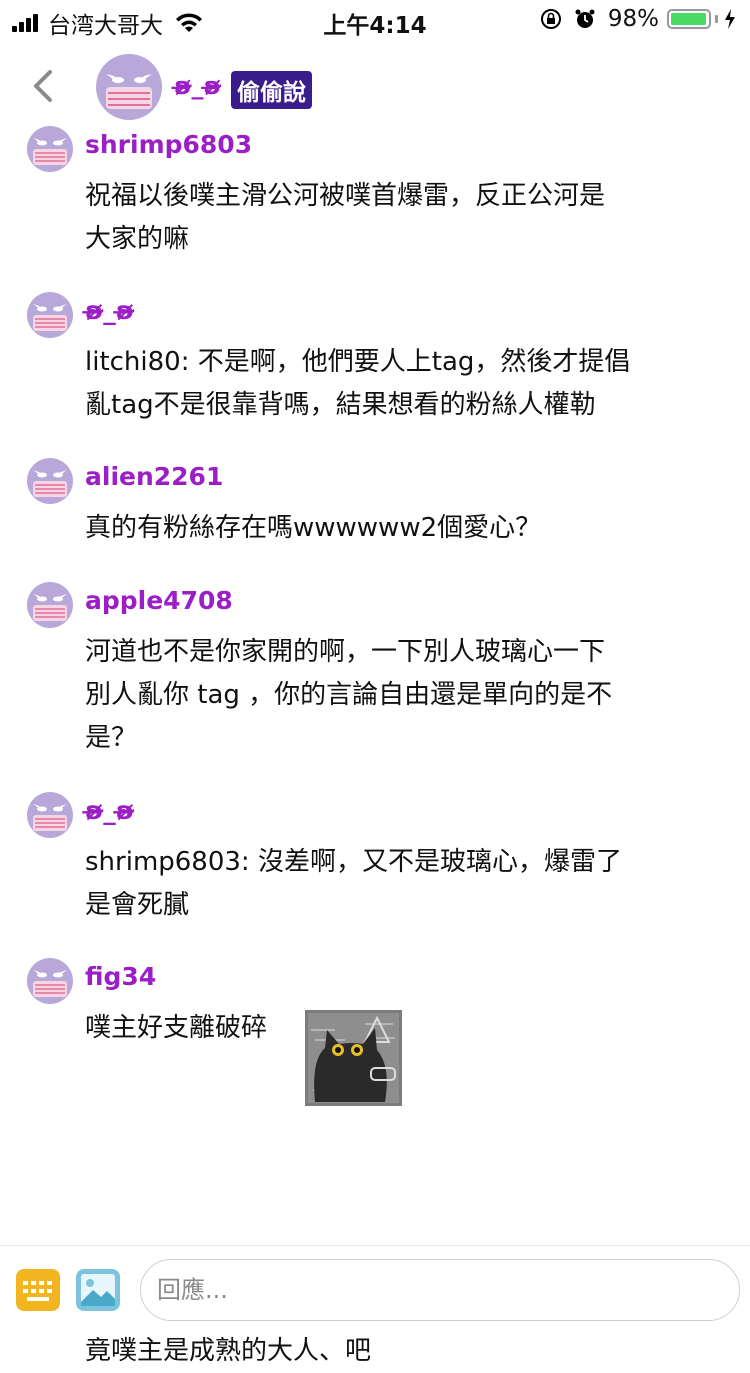  I want to click on reply-input, so click(440, 1290).